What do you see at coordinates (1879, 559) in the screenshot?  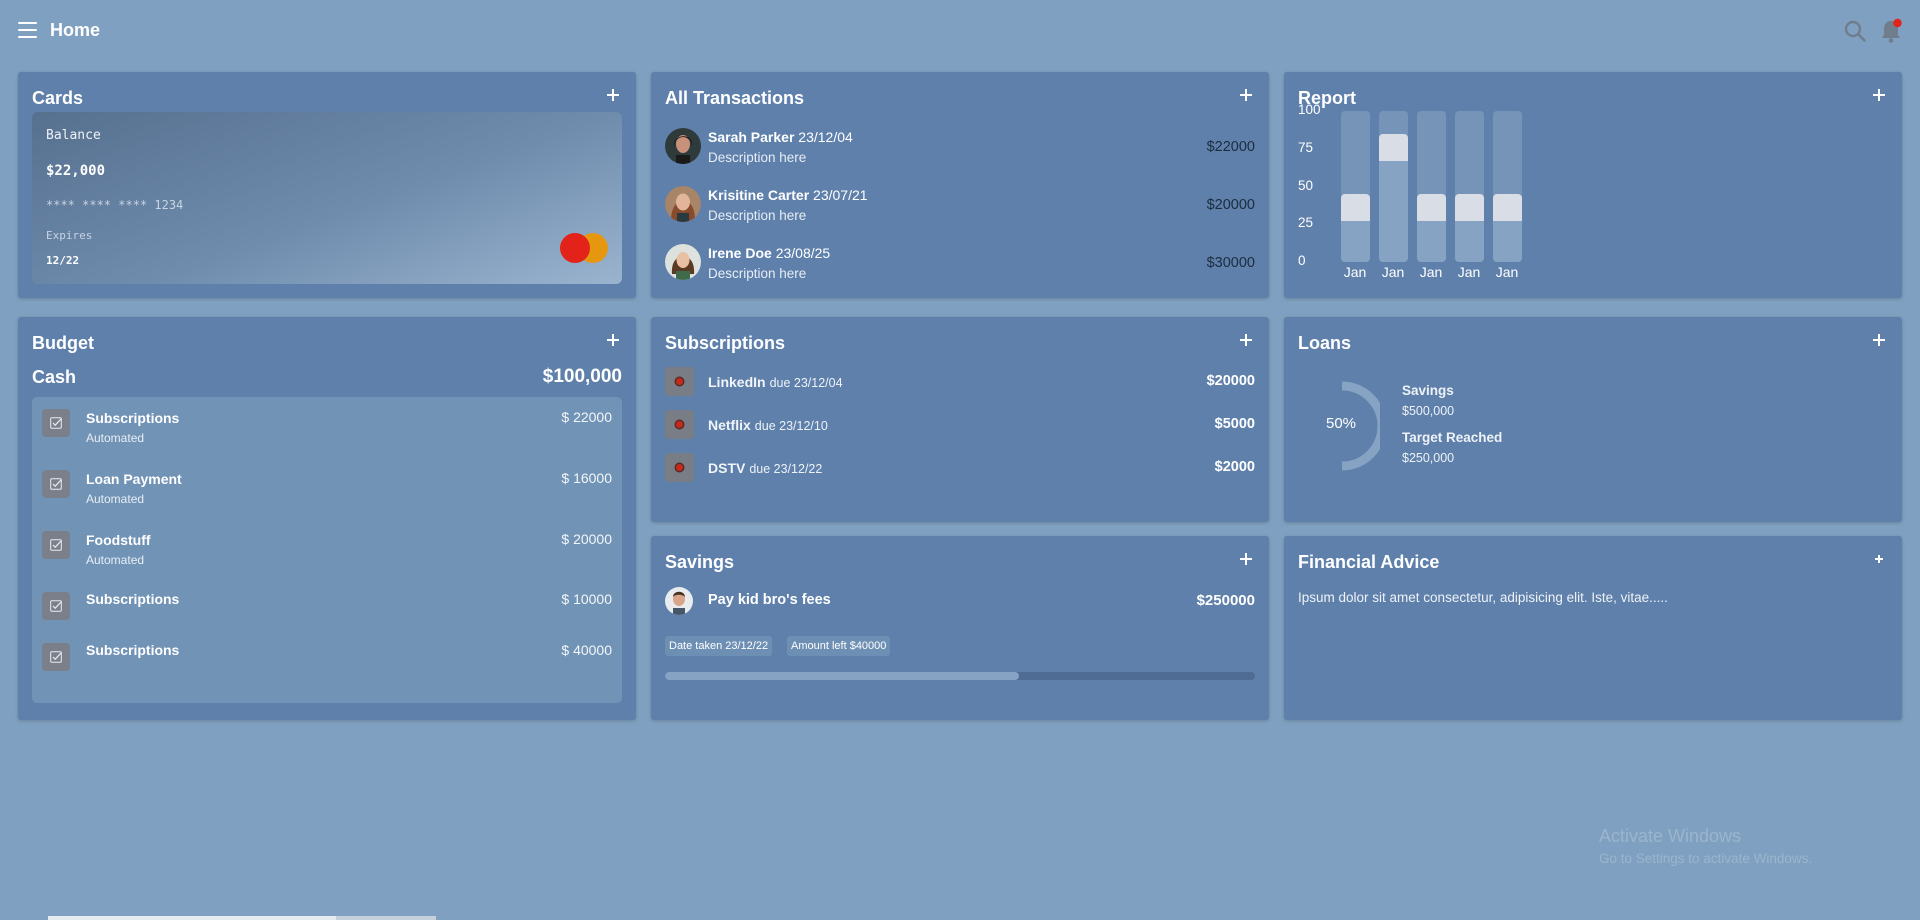 I see `add-advice-button` at bounding box center [1879, 559].